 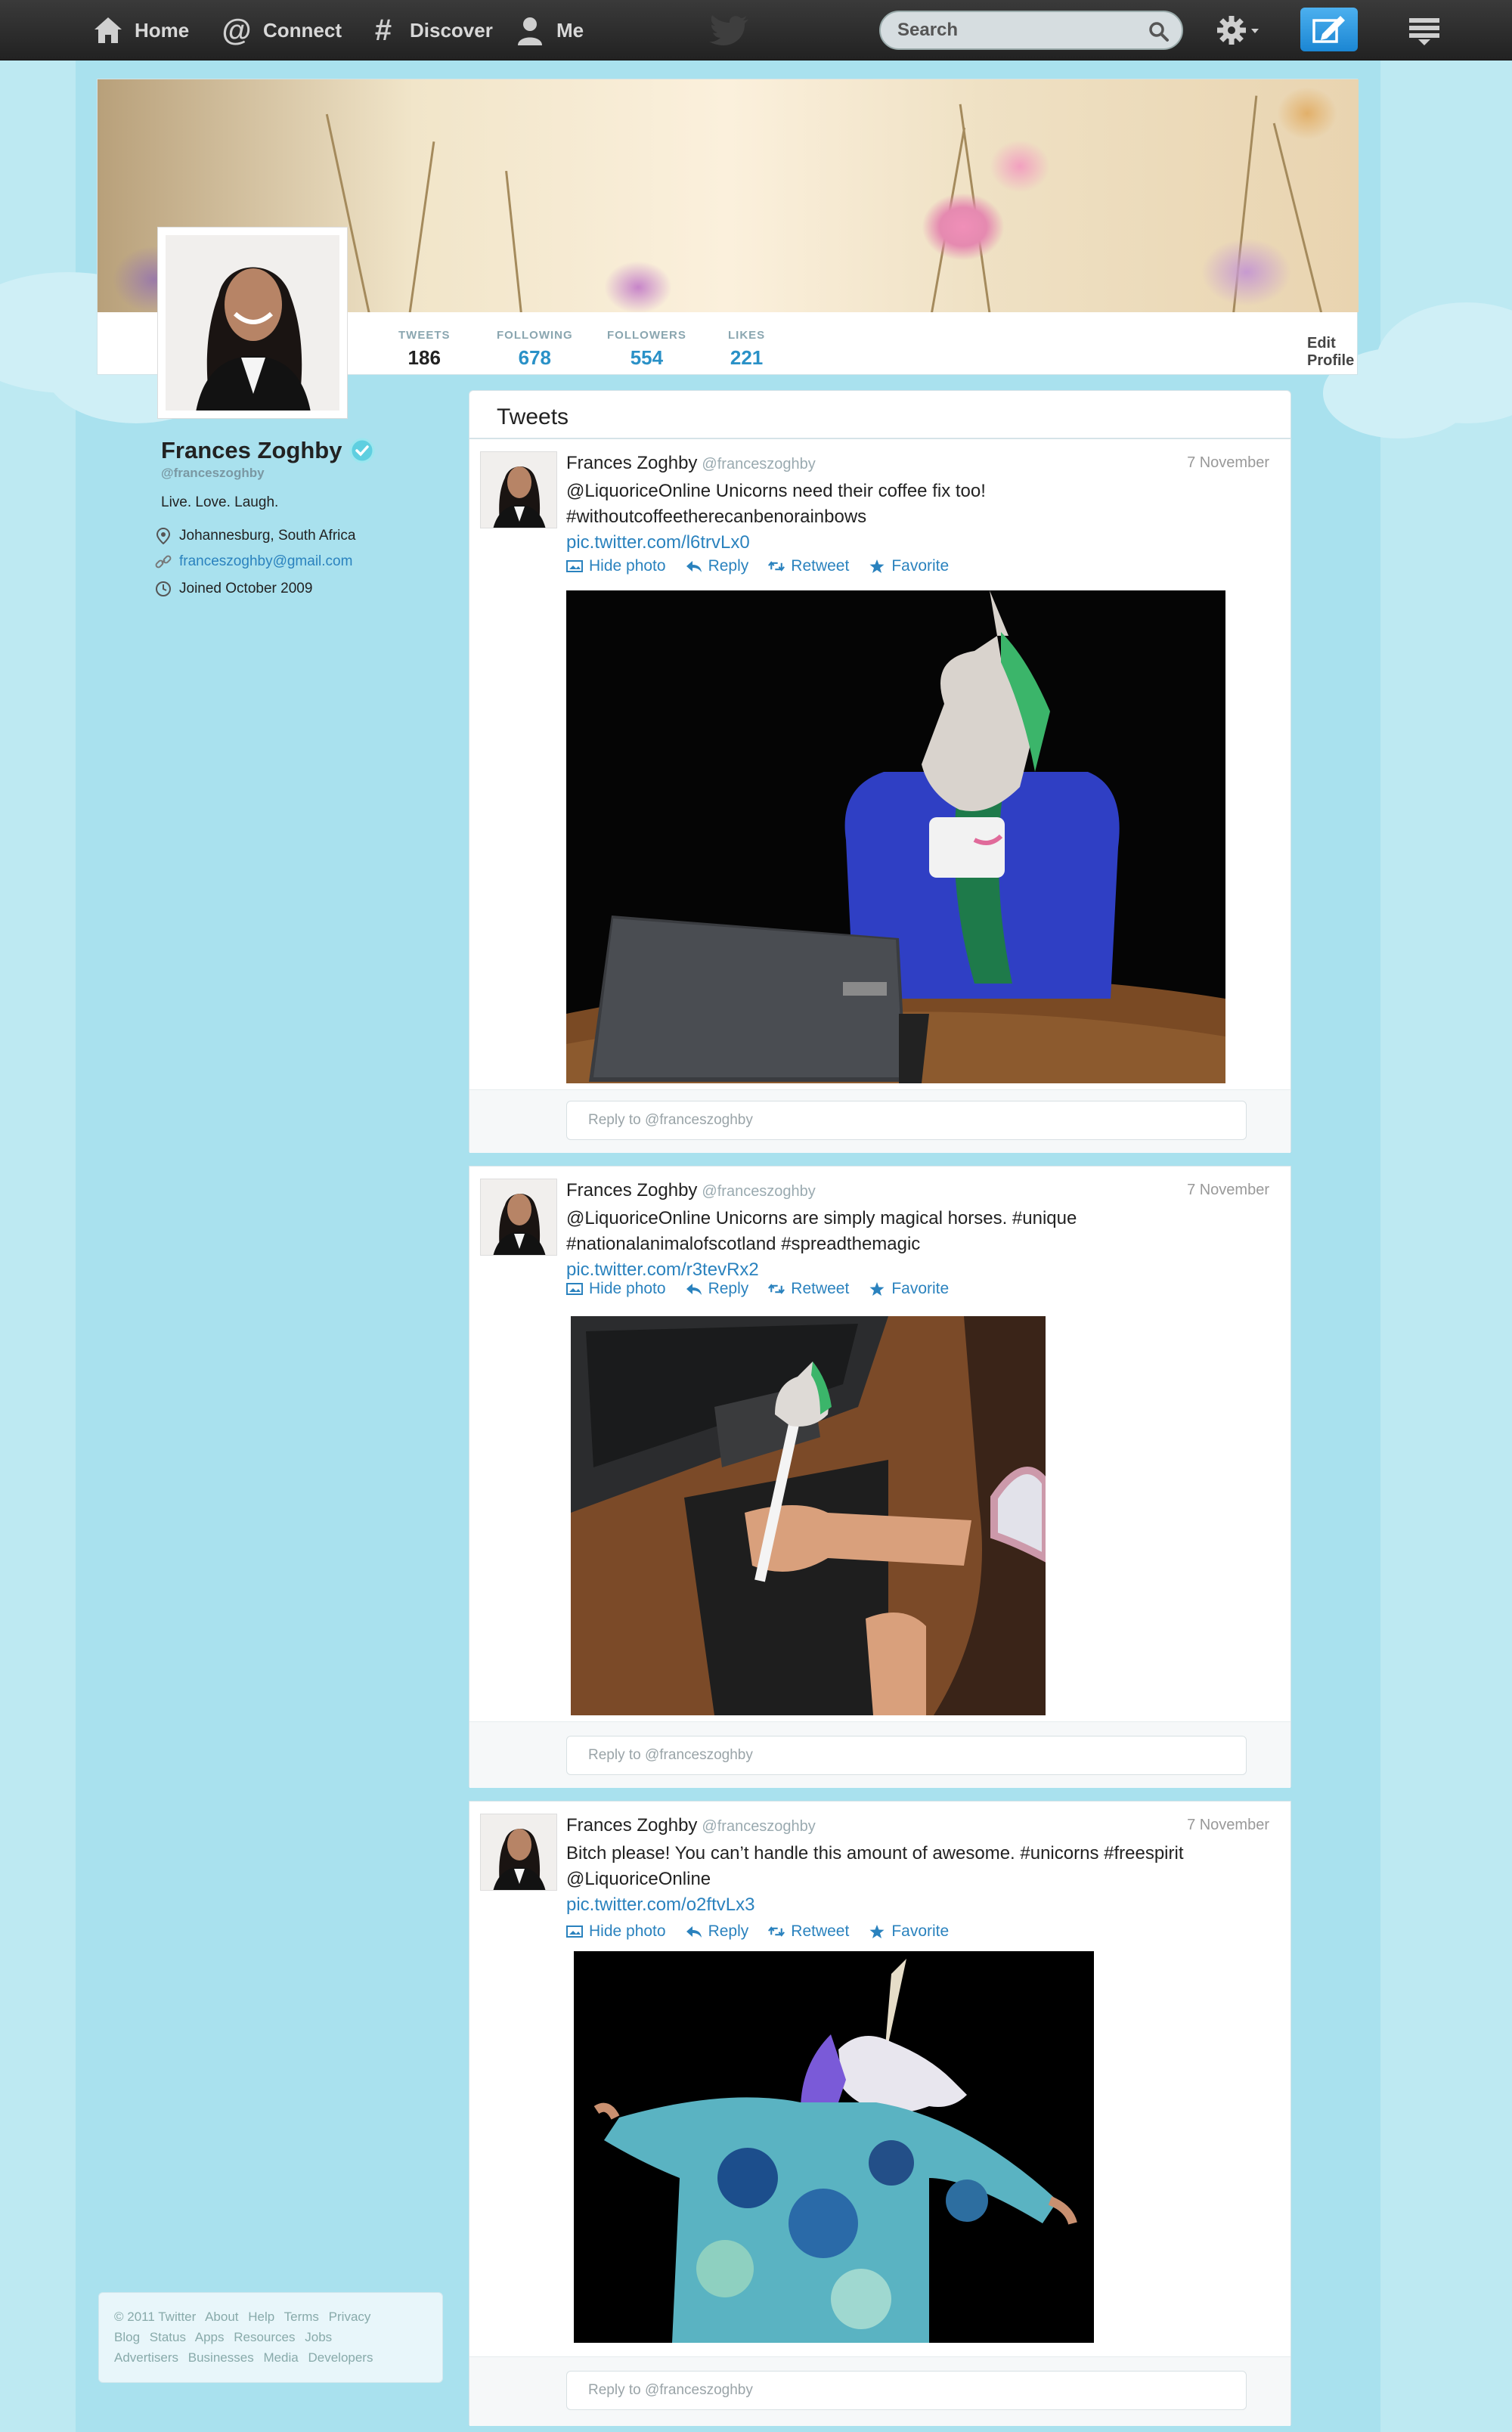 I want to click on profile-email-link: franceszoghby@gmail.com, so click(x=253, y=562).